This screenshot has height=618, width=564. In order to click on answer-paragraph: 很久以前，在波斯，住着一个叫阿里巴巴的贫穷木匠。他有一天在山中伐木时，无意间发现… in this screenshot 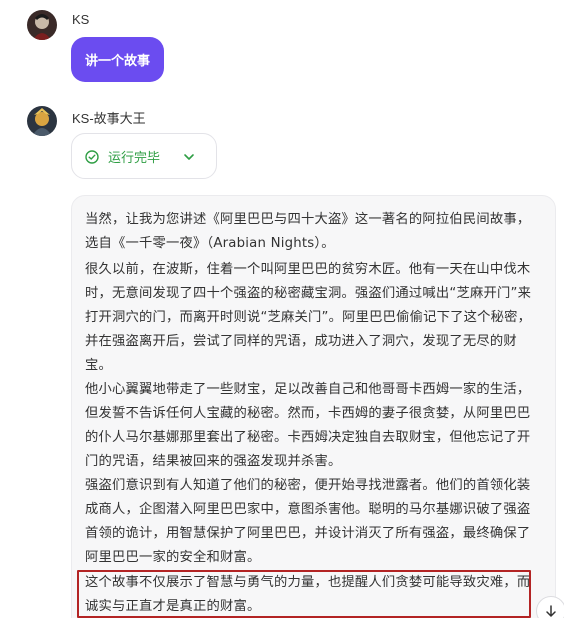, I will do `click(308, 317)`.